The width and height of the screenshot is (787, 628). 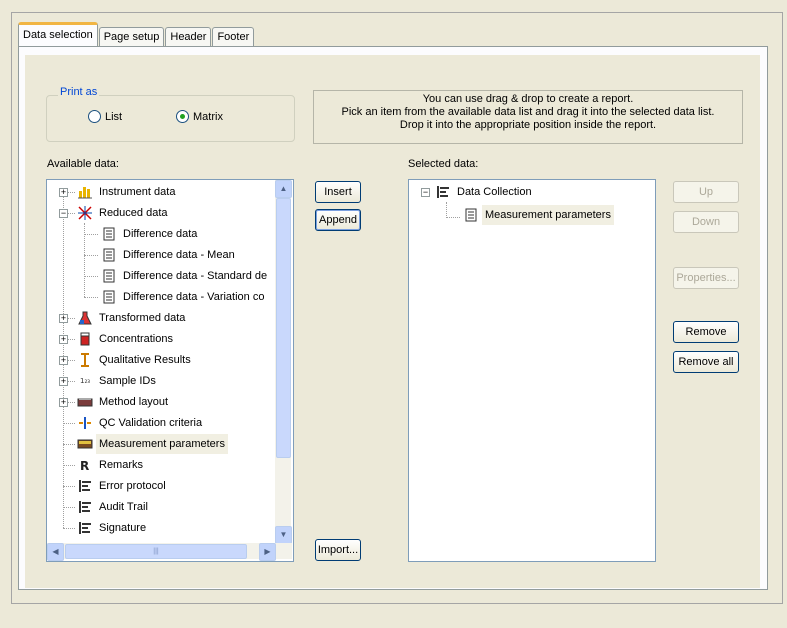 What do you see at coordinates (121, 465) in the screenshot?
I see `tree-item-label: Remarks` at bounding box center [121, 465].